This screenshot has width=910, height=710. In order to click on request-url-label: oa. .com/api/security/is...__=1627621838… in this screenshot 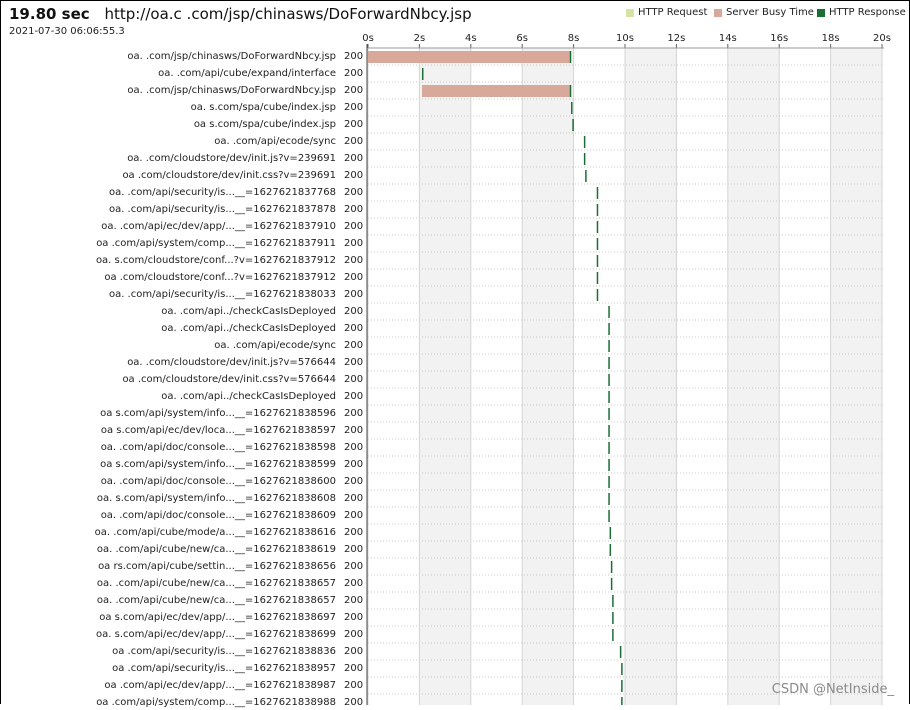, I will do `click(222, 294)`.